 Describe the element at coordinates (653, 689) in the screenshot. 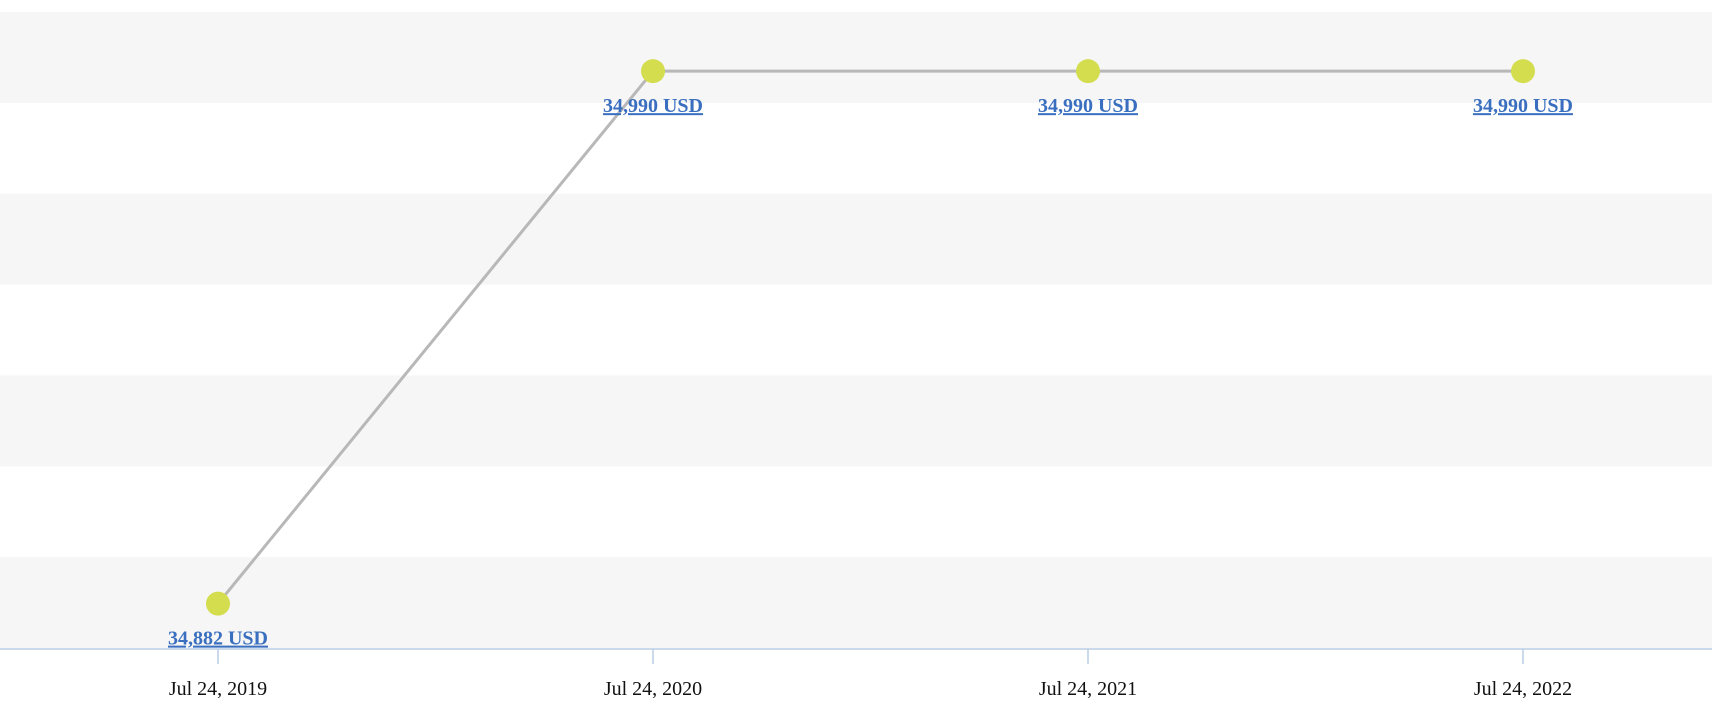

I see `x-tick-label: Jul 24, 2020` at that location.